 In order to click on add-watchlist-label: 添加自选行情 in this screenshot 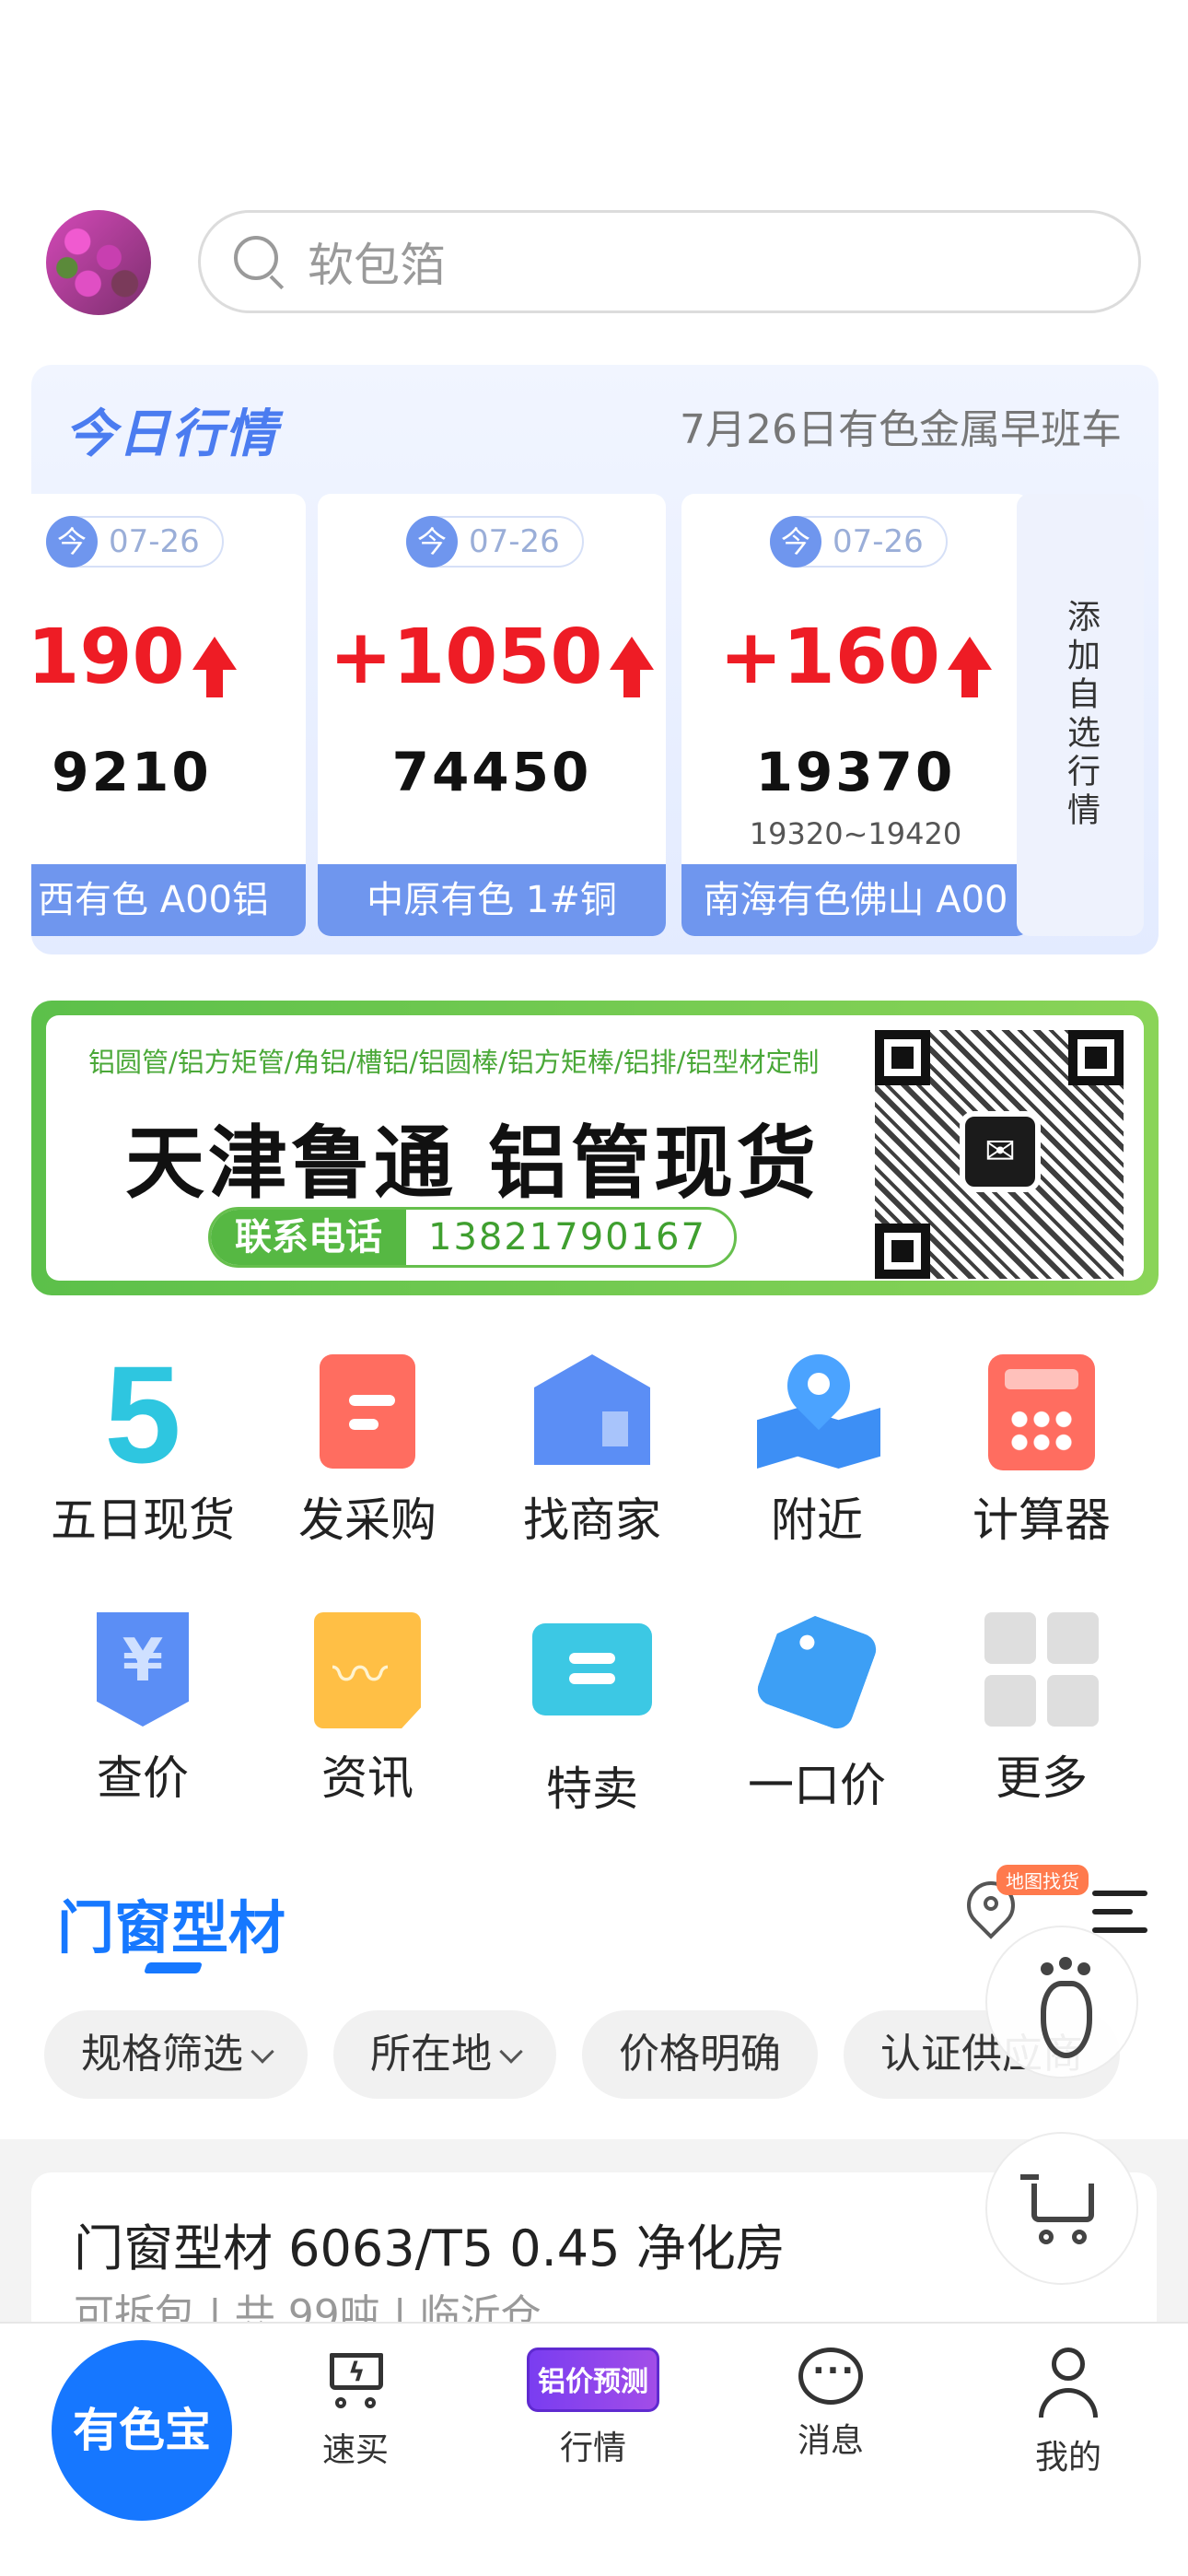, I will do `click(1081, 715)`.